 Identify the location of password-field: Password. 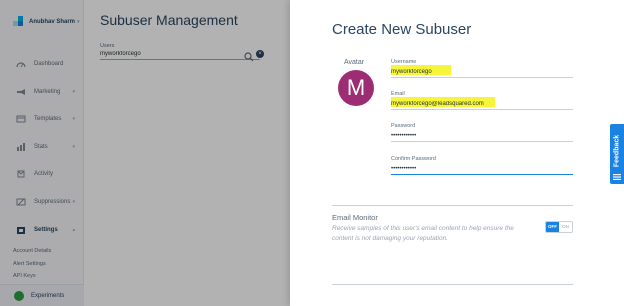
(482, 132).